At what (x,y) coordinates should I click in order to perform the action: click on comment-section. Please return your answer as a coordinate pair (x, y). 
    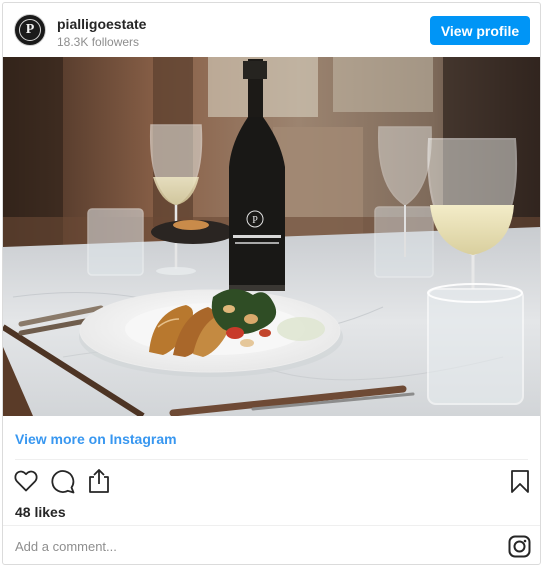
    Looking at the image, I should click on (271, 544).